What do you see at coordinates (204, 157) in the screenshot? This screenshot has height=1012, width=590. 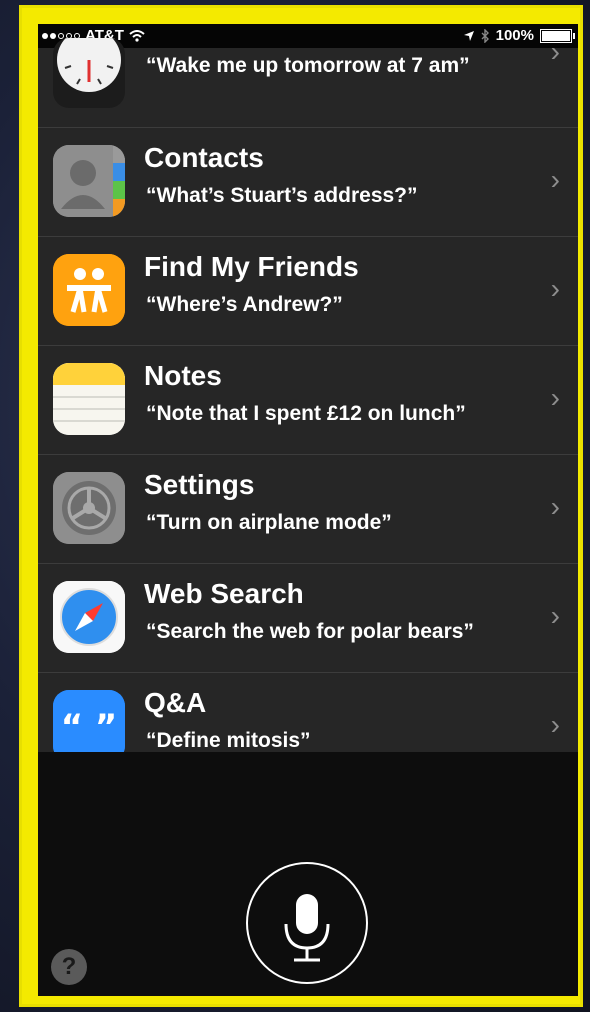 I see `item-title: Contacts` at bounding box center [204, 157].